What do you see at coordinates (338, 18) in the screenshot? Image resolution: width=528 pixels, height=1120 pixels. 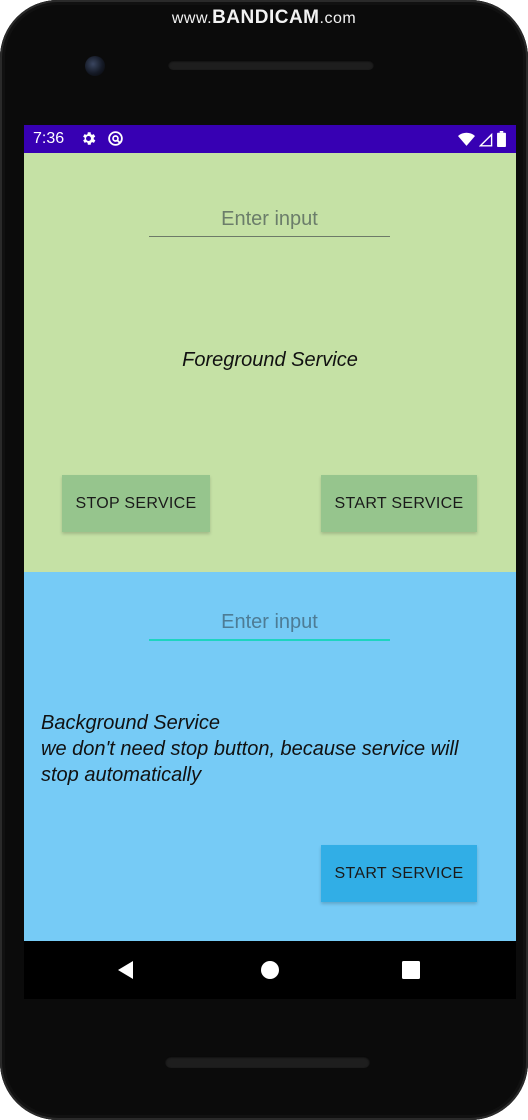 I see `watermark-suffix: .com` at bounding box center [338, 18].